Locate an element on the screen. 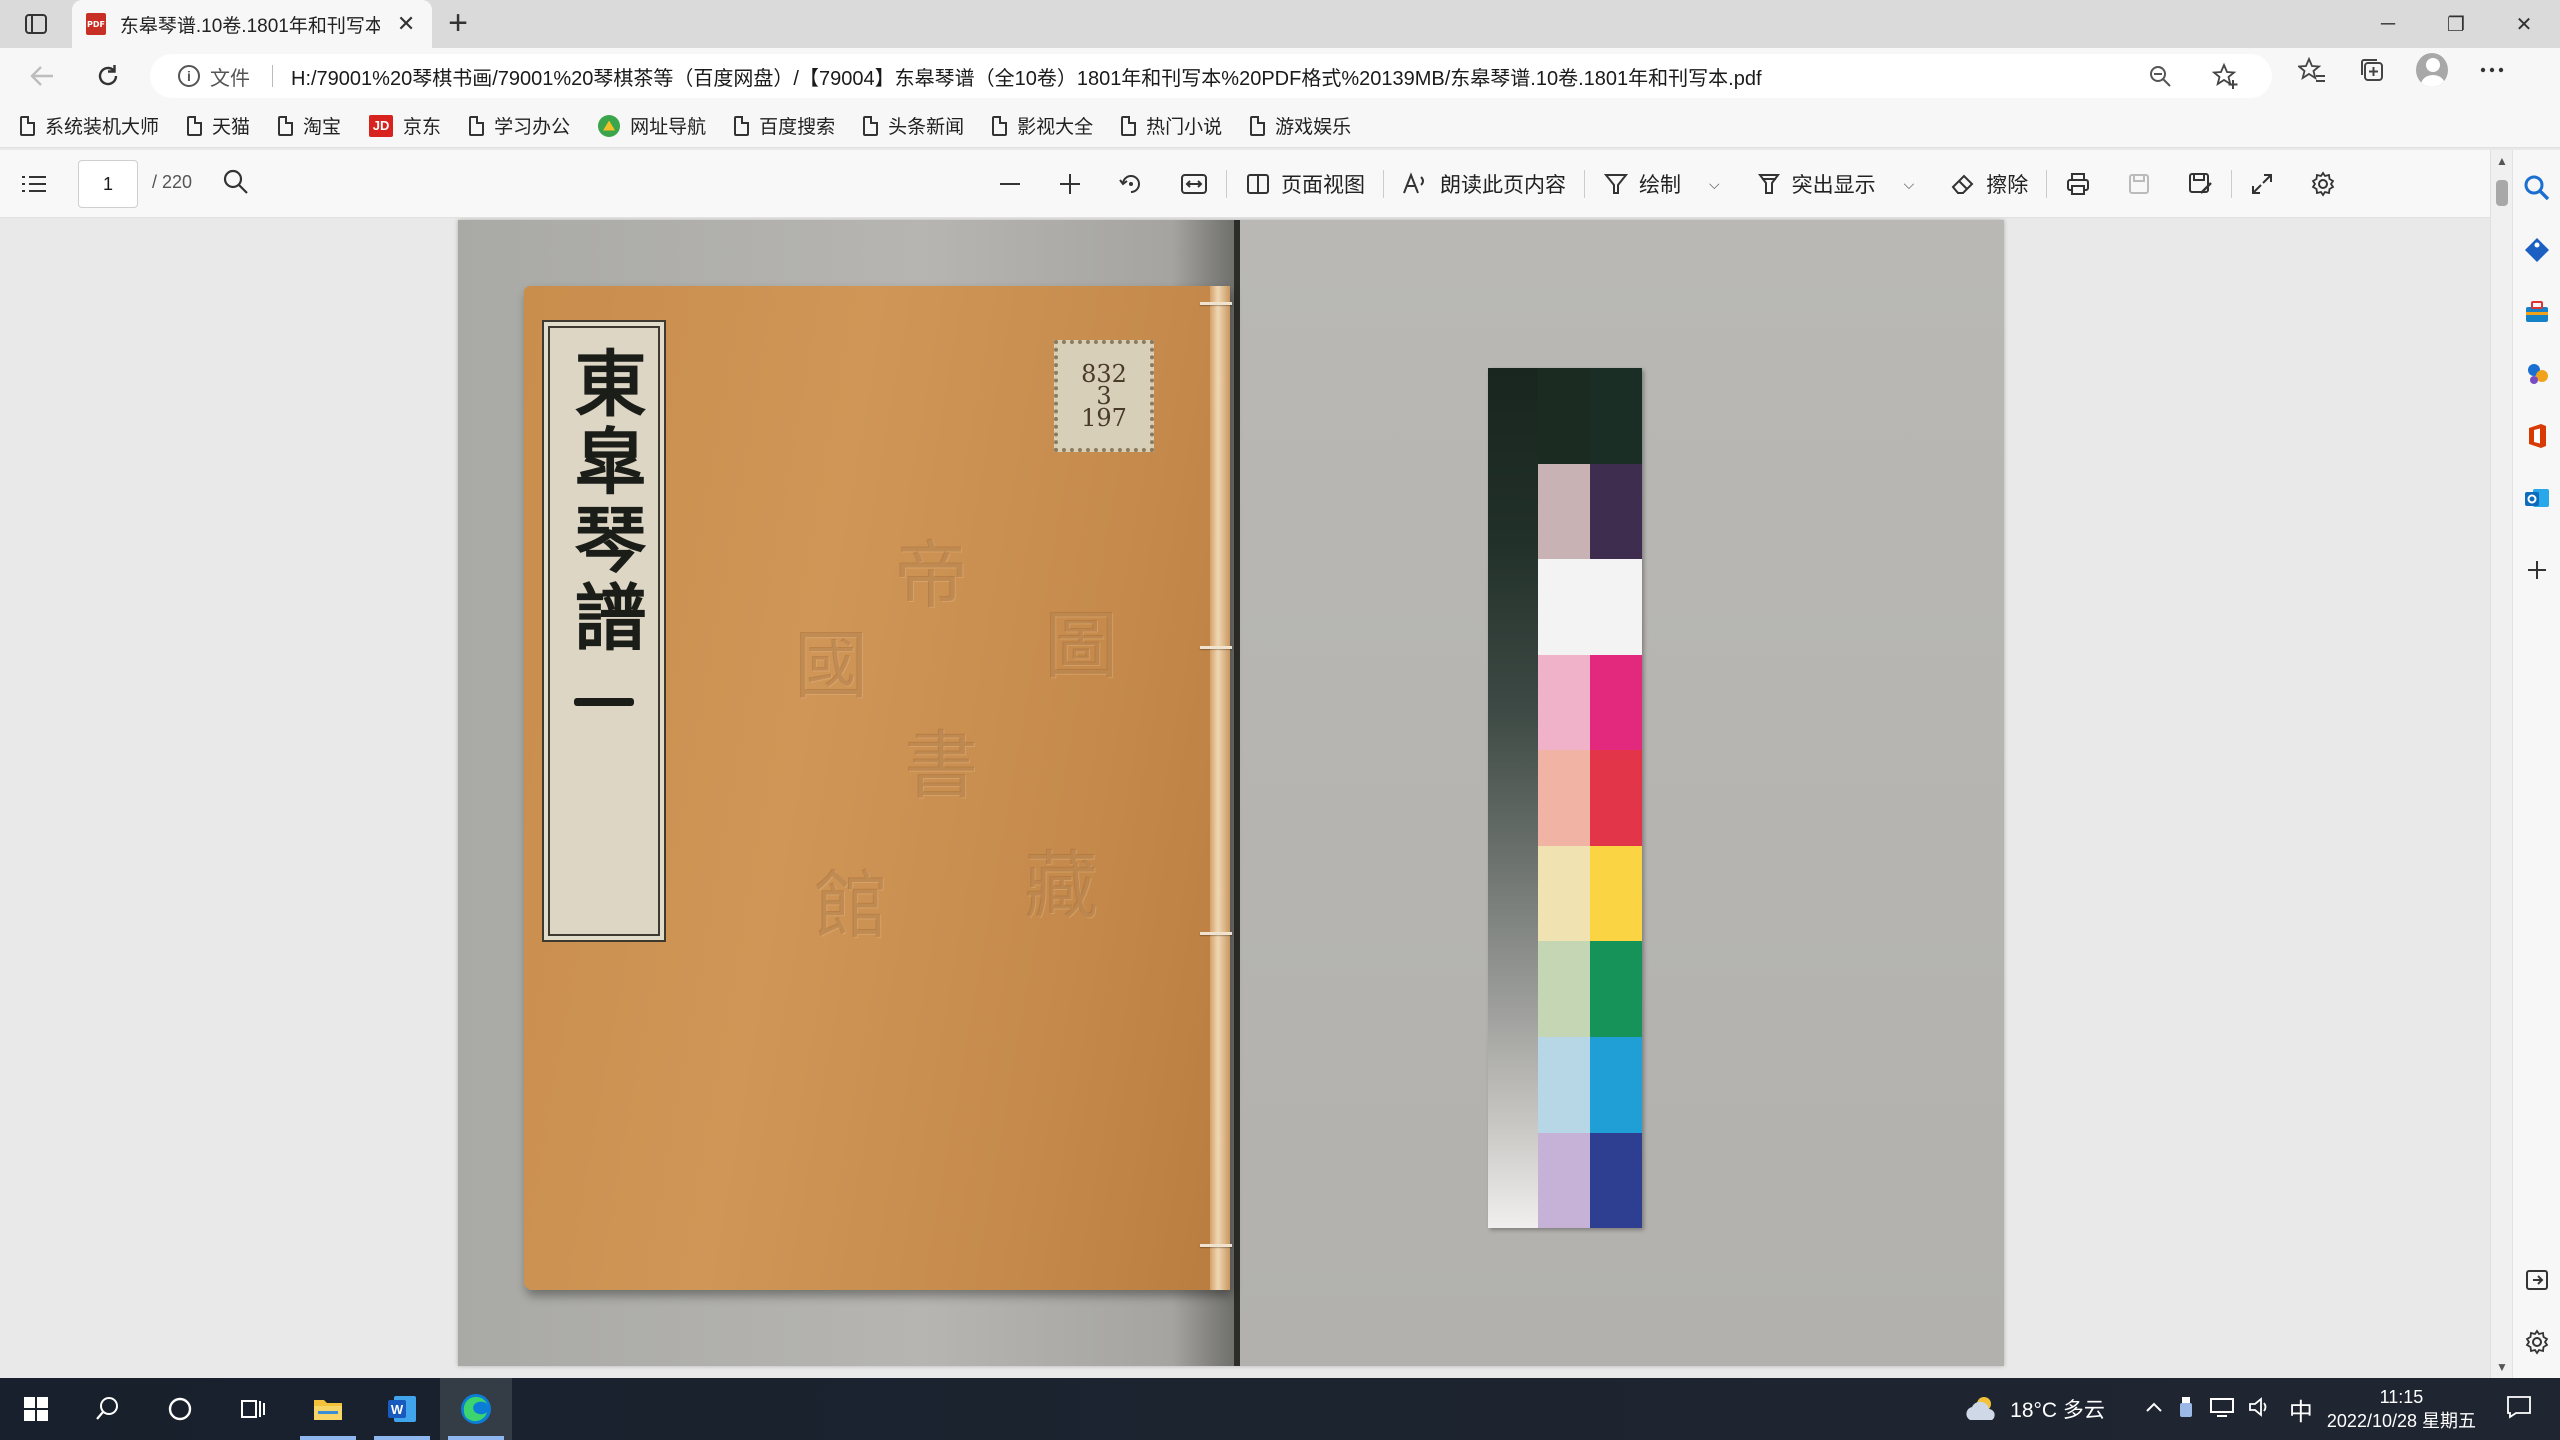 The height and width of the screenshot is (1440, 2560). clock: 11:15 2022/10/28 星期五 is located at coordinates (2401, 1409).